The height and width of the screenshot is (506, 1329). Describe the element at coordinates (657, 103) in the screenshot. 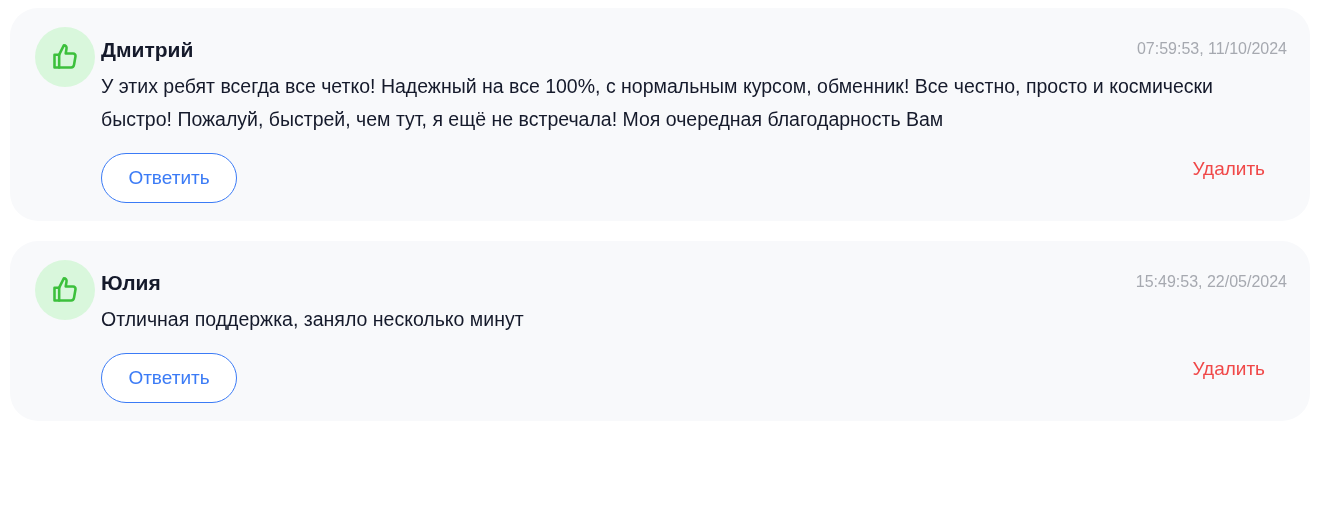

I see `review-text: У этих ребят всегда все четко! Надежный на все 100%, с нормальным курсом, обменник! Все честно, просто и космически быстро! Пожалуй, быстрей, чем тут, я ещё не встречала! Моя очередная благодарность Вам` at that location.